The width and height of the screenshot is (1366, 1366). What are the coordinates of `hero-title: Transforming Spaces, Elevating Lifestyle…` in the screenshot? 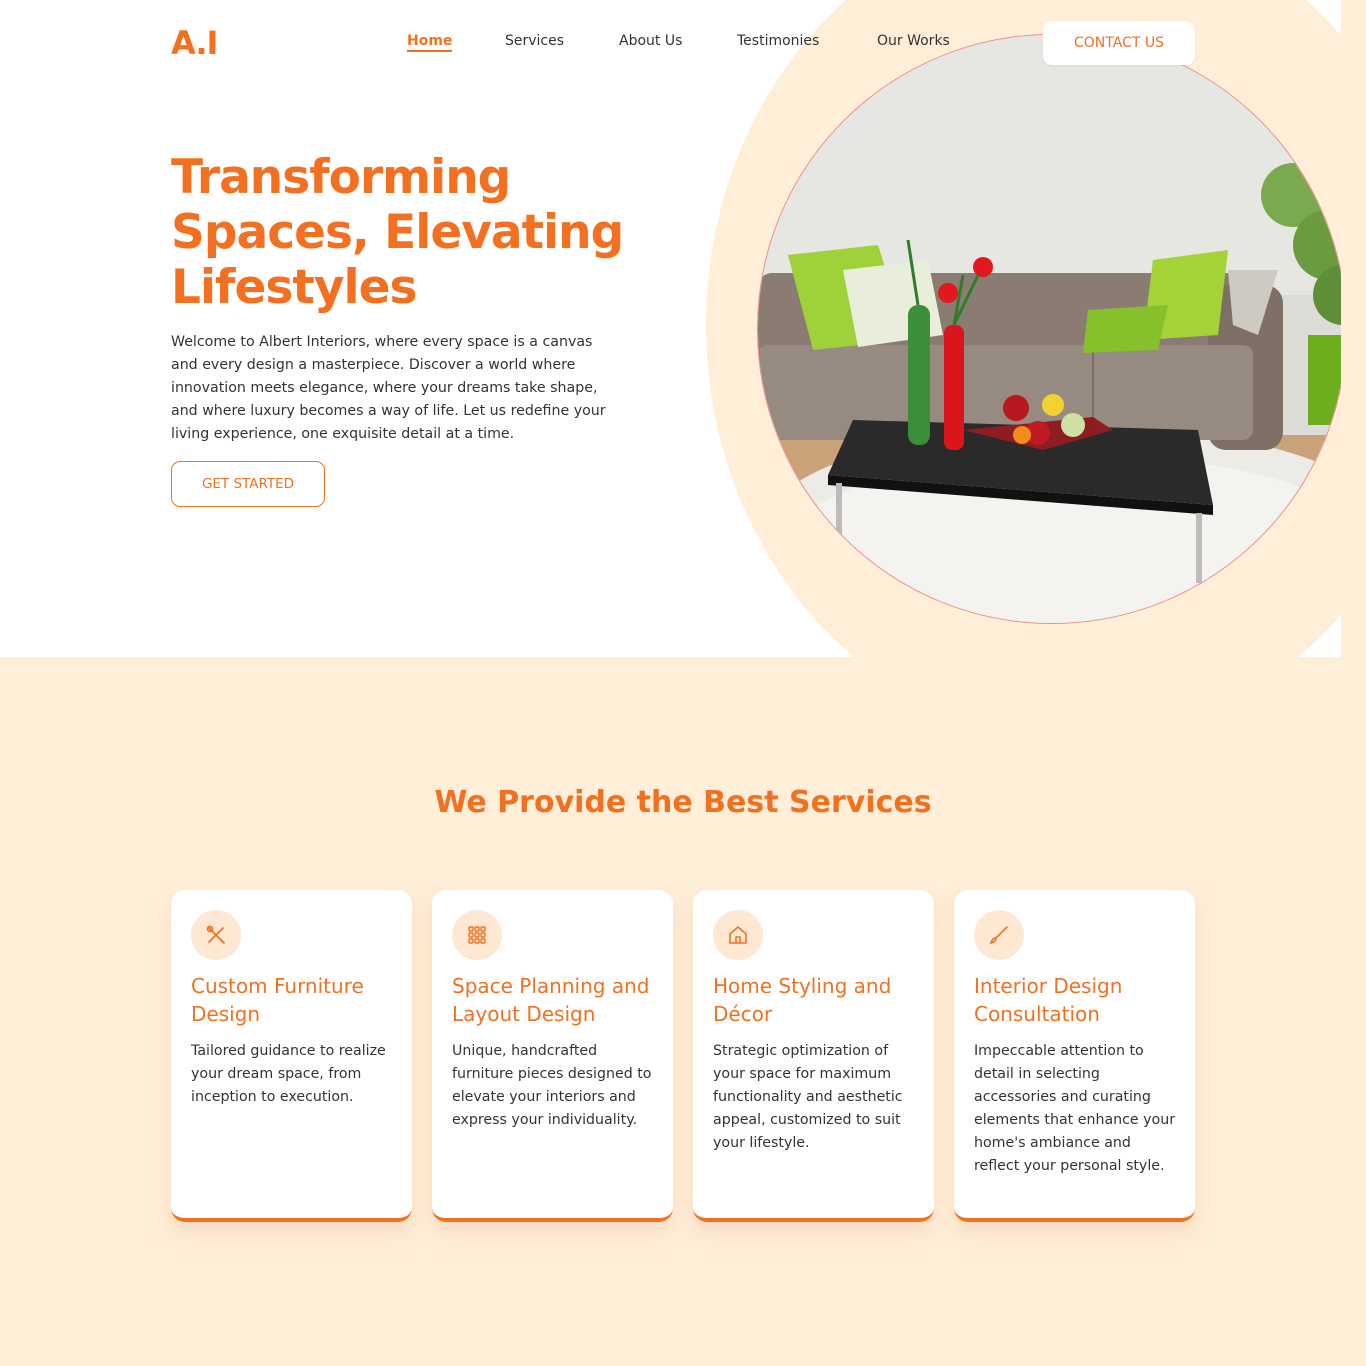 It's located at (397, 232).